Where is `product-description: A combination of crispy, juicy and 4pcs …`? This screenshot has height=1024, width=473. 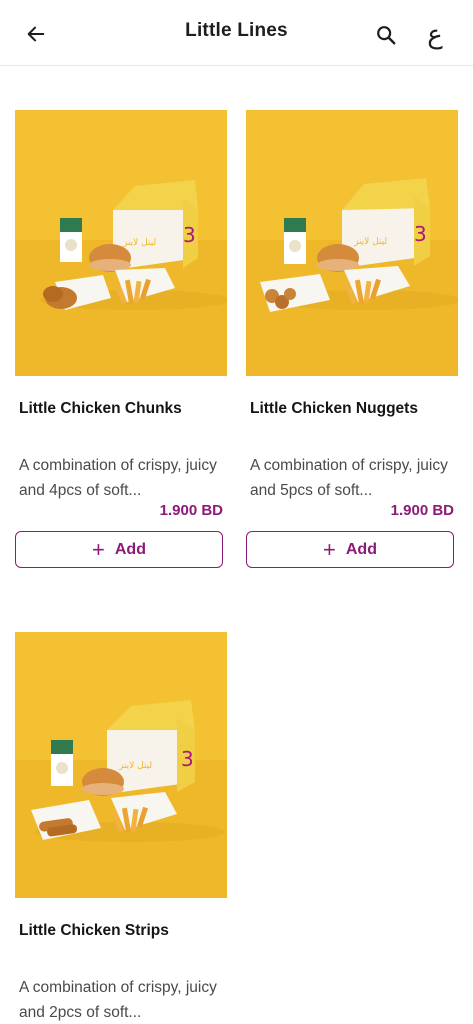
product-description: A combination of crispy, juicy and 4pcs … is located at coordinates (118, 478).